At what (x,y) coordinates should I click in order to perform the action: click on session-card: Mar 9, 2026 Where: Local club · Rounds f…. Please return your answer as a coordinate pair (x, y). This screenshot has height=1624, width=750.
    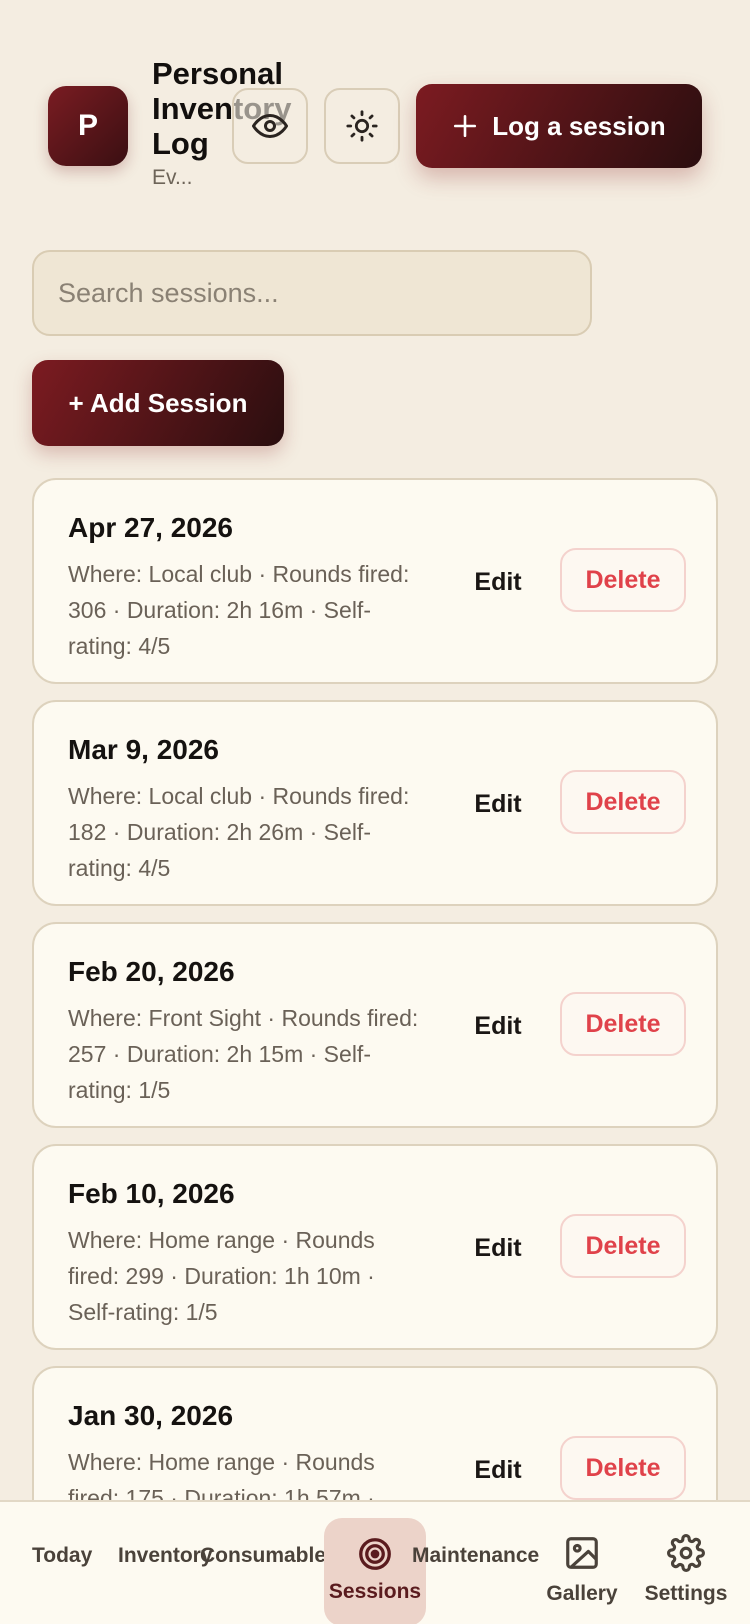
    Looking at the image, I should click on (375, 803).